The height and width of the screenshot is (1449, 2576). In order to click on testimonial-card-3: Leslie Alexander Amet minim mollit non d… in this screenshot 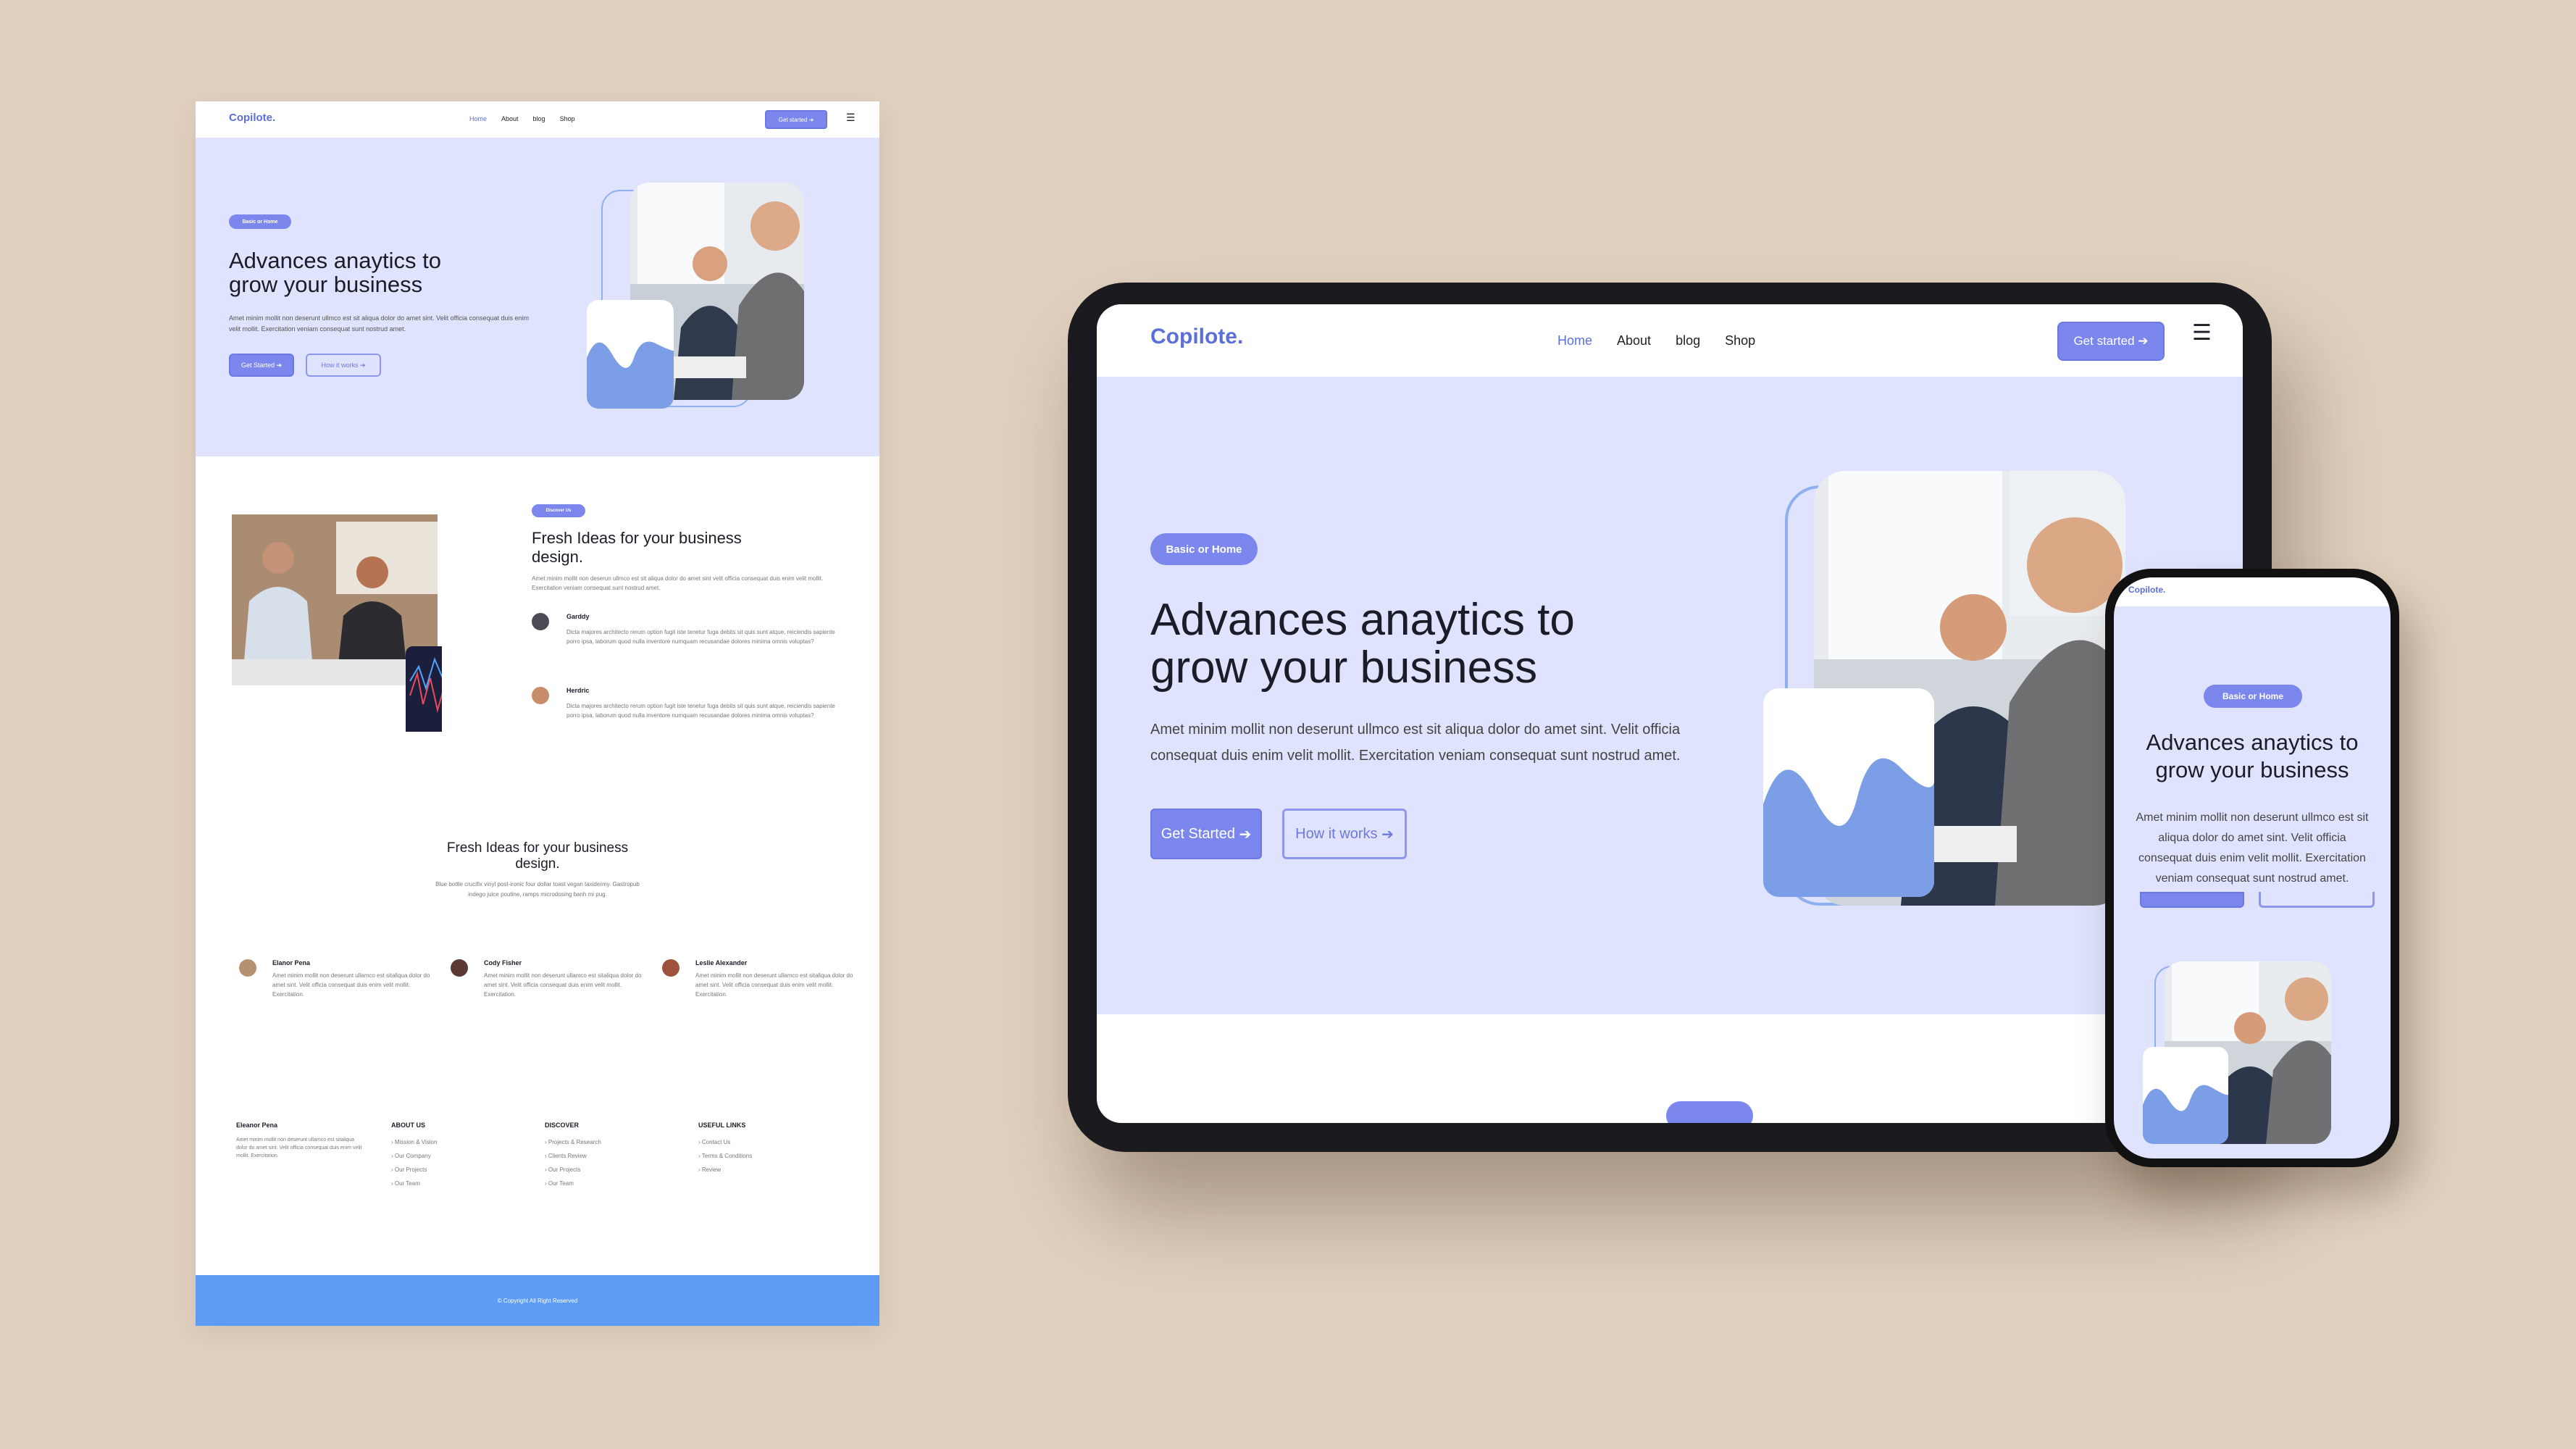, I will do `click(758, 996)`.